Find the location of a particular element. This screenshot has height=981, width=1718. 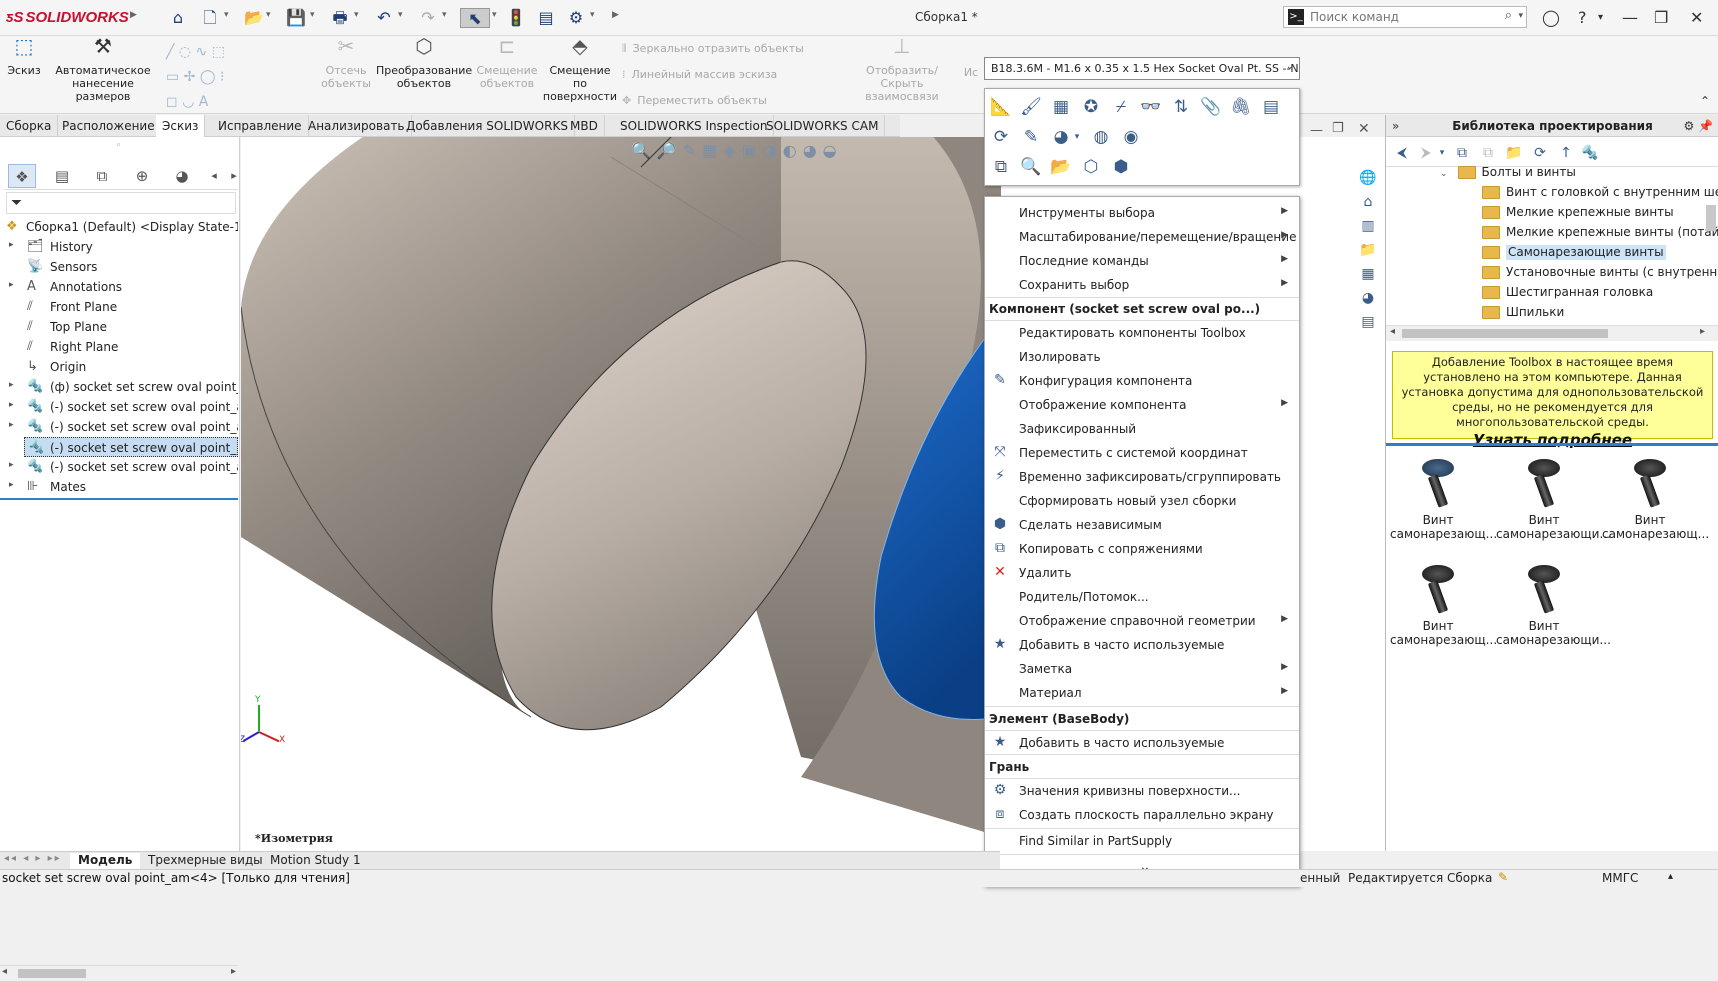

paint-icon: 🖌 is located at coordinates (1031, 107).